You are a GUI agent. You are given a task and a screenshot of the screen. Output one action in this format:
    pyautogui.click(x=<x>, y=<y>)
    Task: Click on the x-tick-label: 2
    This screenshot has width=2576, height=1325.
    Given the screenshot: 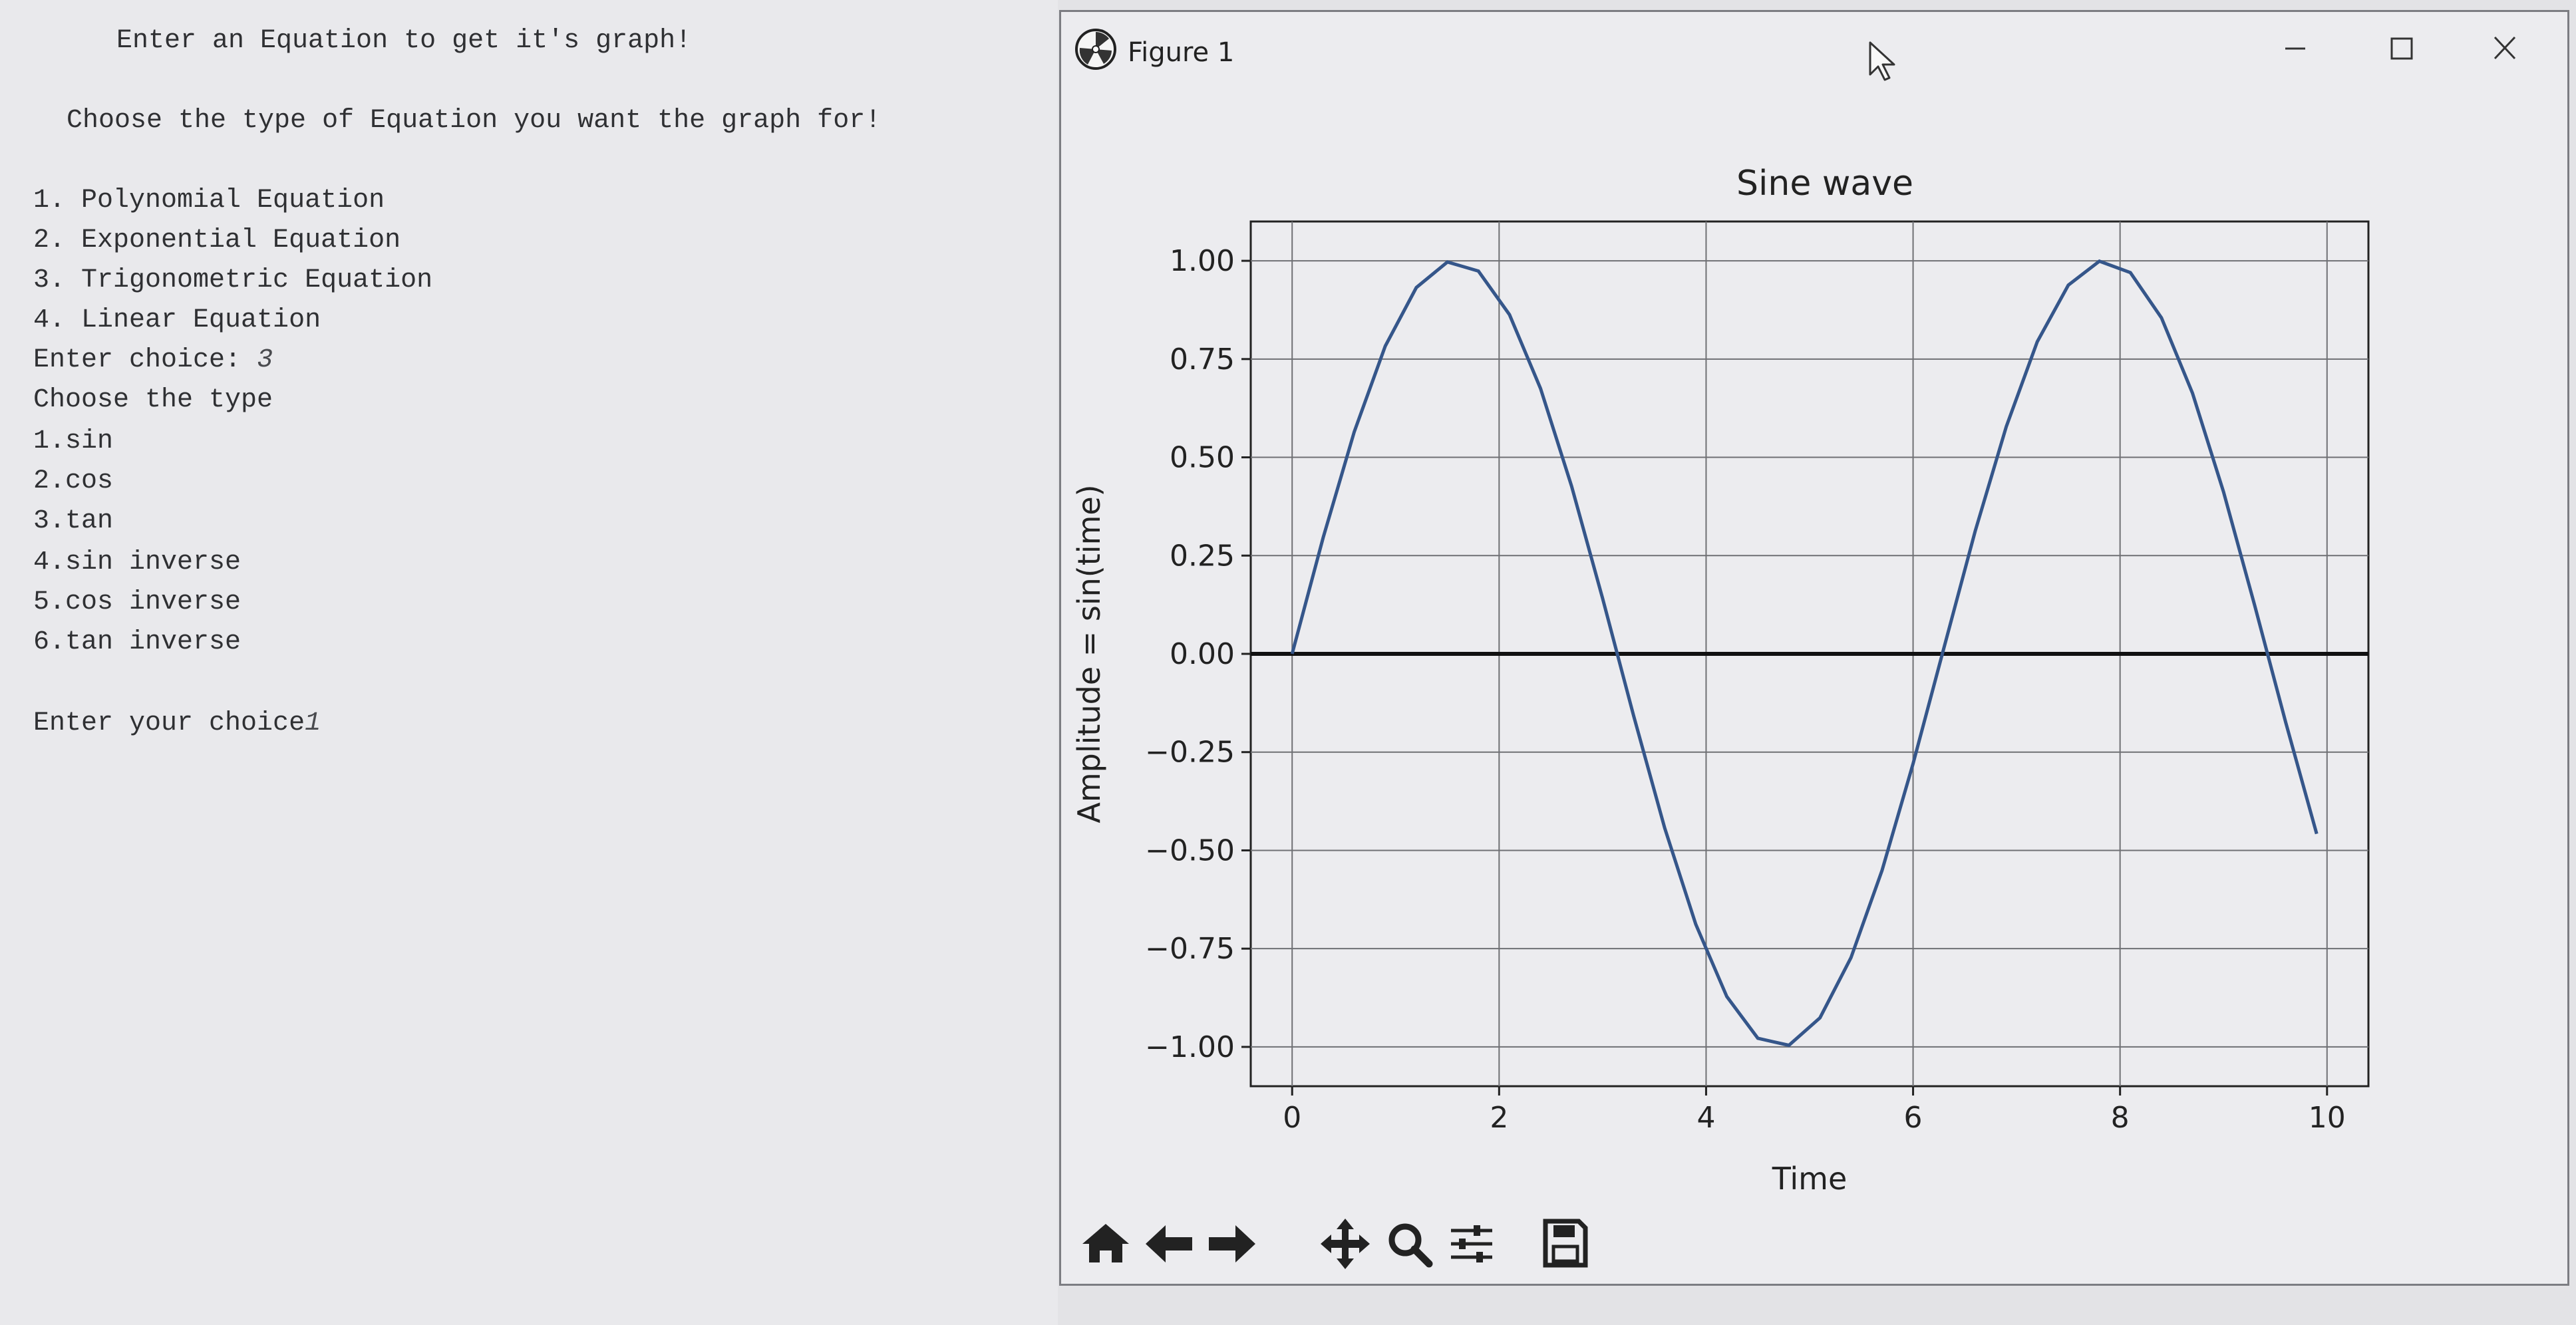 What is the action you would take?
    pyautogui.click(x=1499, y=1118)
    